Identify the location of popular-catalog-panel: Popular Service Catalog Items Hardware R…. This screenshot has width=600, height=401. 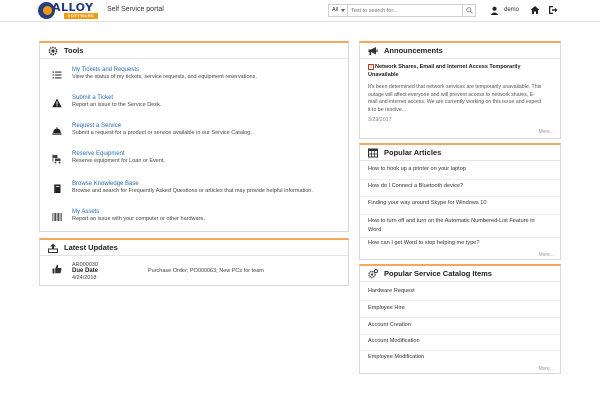
(460, 319).